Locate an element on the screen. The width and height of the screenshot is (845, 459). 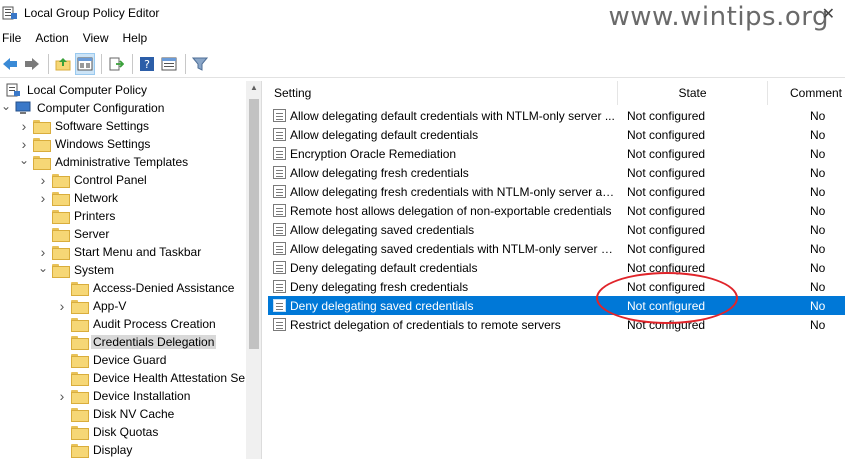
tree-scrollbar: ▲ is located at coordinates (253, 270).